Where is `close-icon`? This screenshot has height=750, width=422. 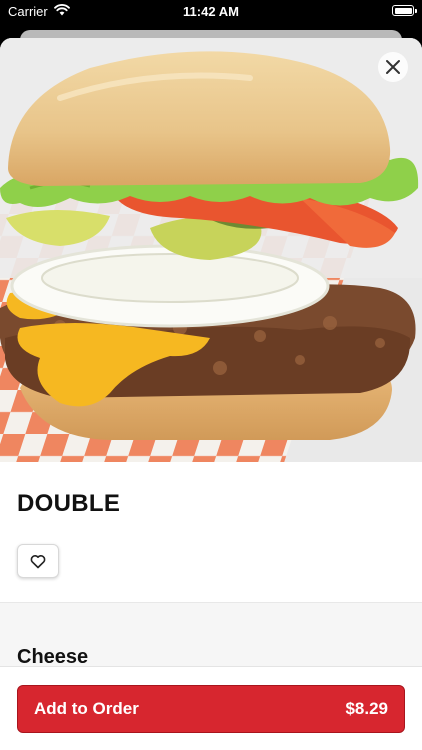
close-icon is located at coordinates (393, 67).